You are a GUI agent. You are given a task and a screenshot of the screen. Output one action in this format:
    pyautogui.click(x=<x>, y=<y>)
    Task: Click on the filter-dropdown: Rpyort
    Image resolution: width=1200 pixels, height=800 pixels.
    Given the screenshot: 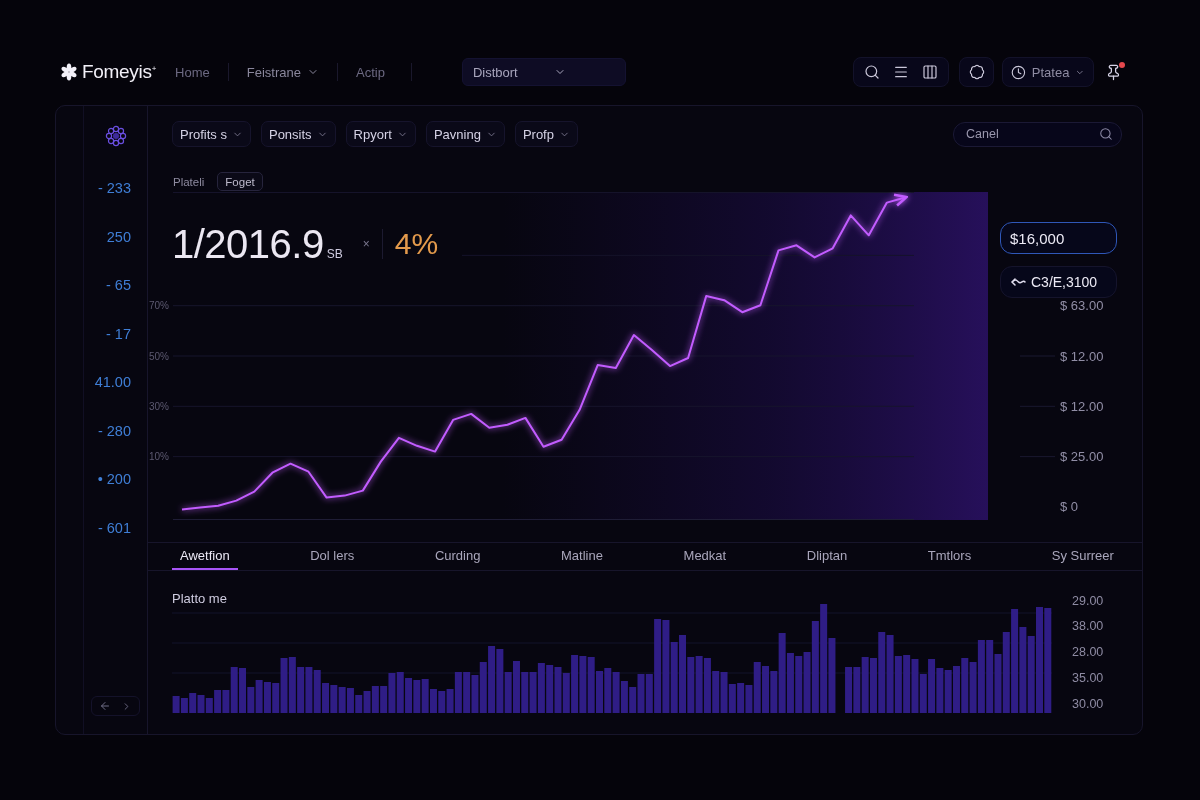 What is the action you would take?
    pyautogui.click(x=380, y=134)
    